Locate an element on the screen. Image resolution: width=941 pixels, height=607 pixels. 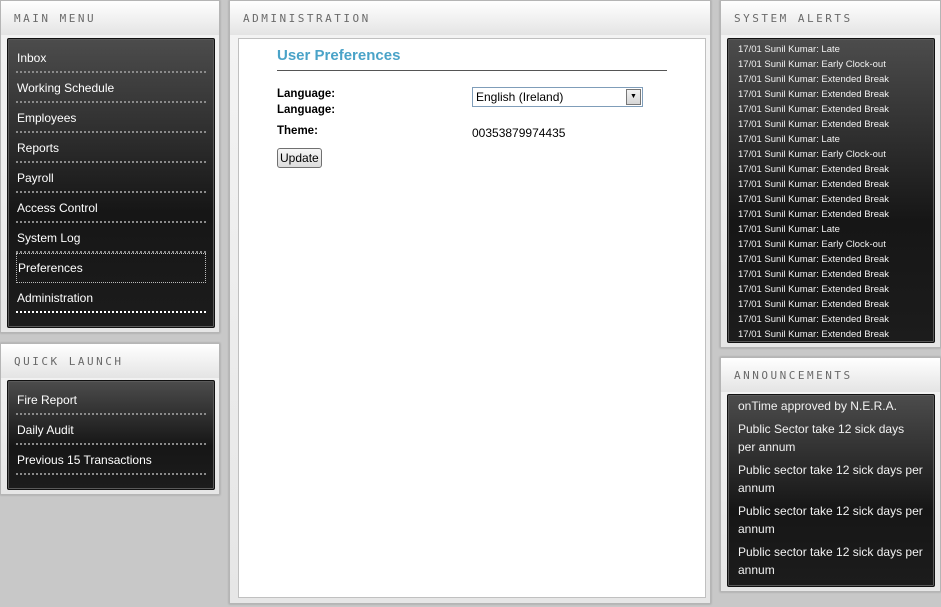
language-label-secondary: Language: is located at coordinates (306, 110).